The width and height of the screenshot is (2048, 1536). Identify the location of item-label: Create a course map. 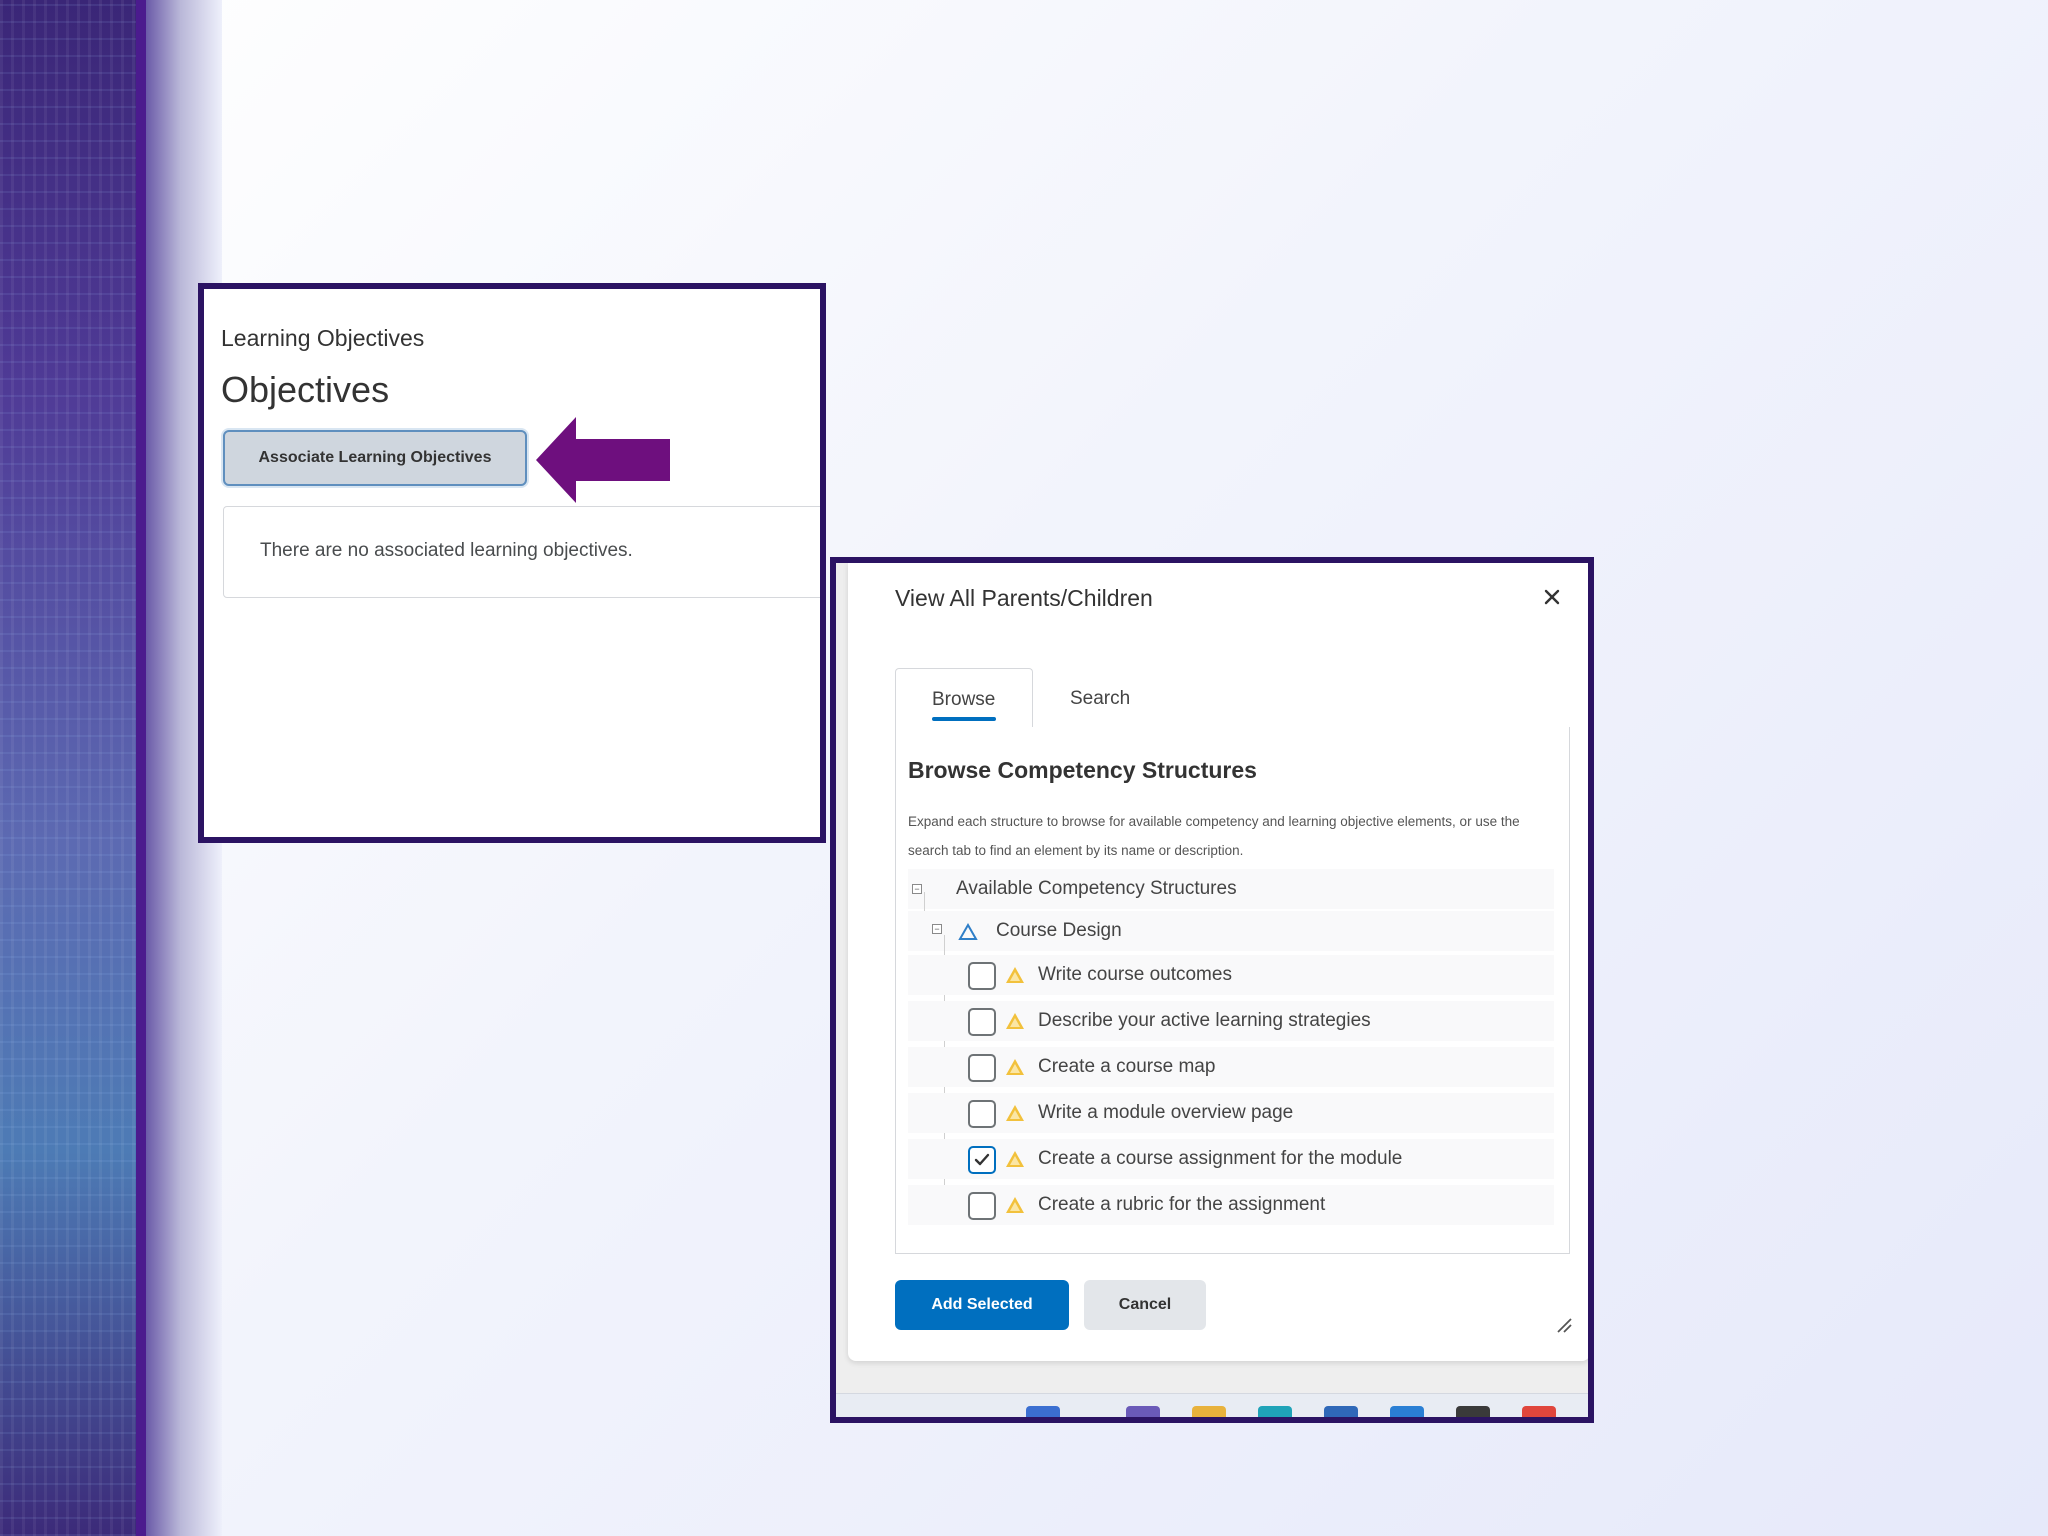
(1127, 1066).